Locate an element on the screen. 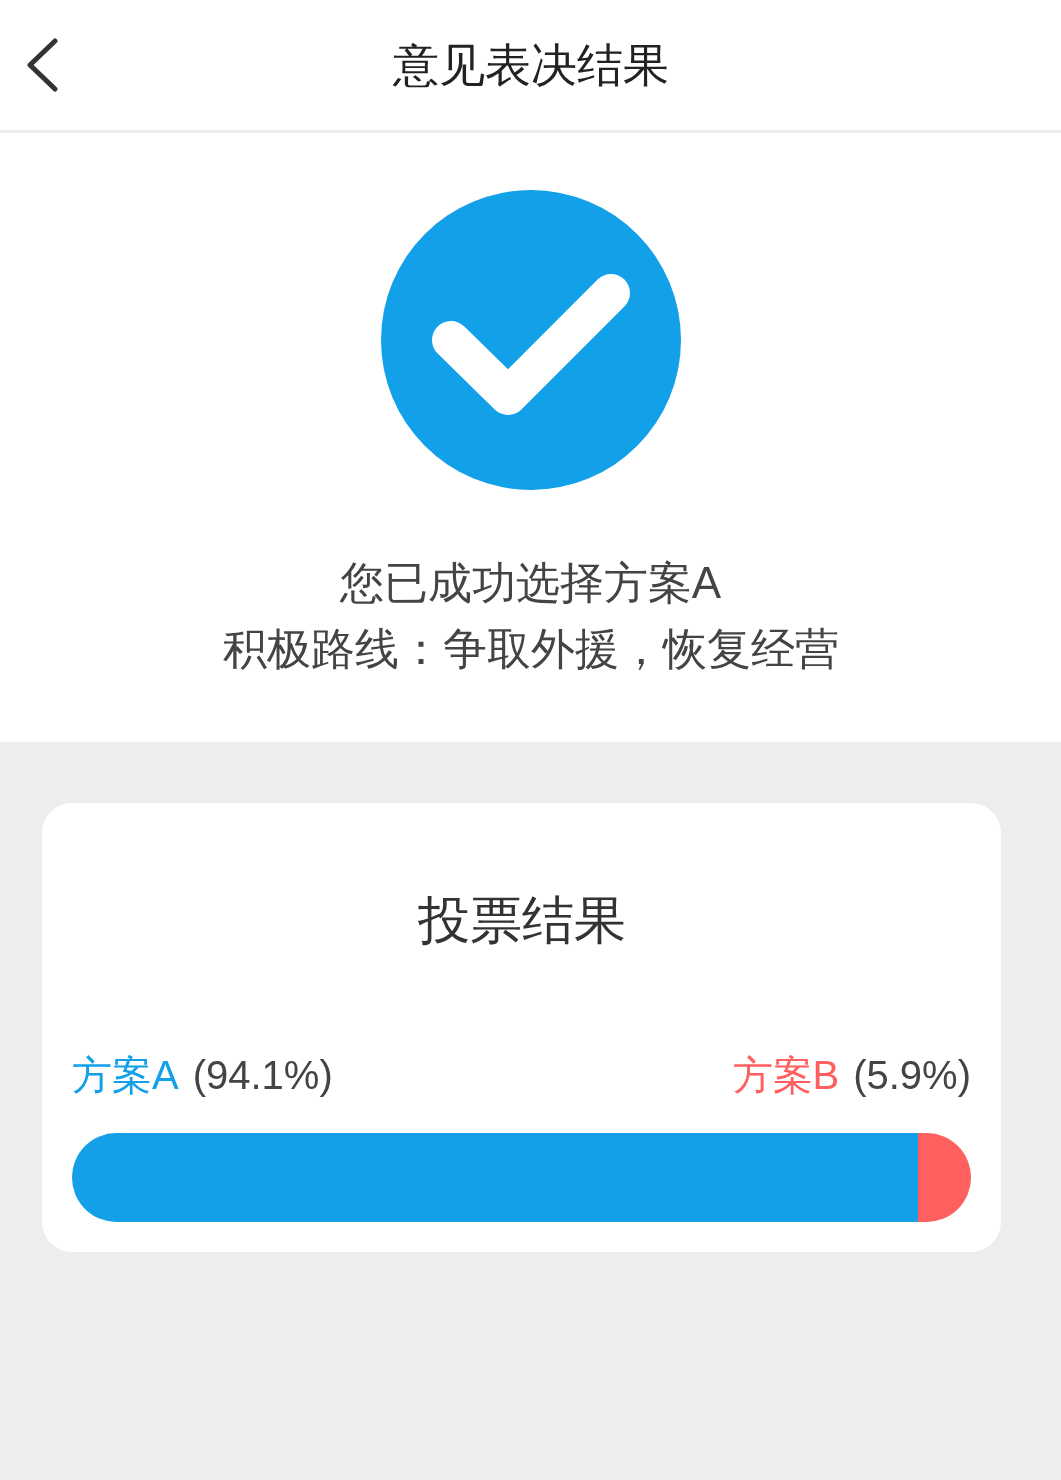 The width and height of the screenshot is (1061, 1480). check-circle-icon is located at coordinates (530, 340).